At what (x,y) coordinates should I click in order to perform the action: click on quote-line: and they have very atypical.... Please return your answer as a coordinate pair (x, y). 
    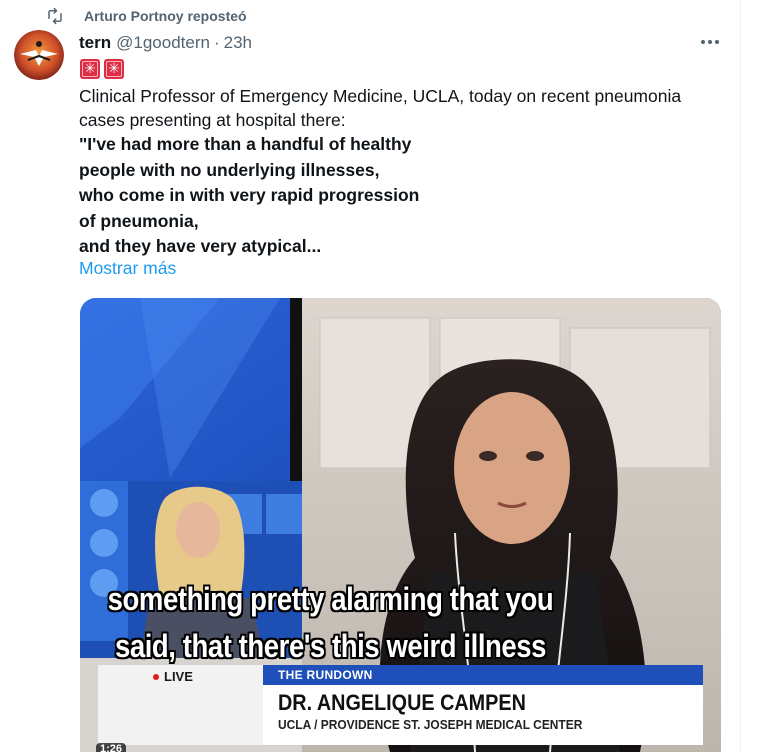
    Looking at the image, I should click on (200, 246).